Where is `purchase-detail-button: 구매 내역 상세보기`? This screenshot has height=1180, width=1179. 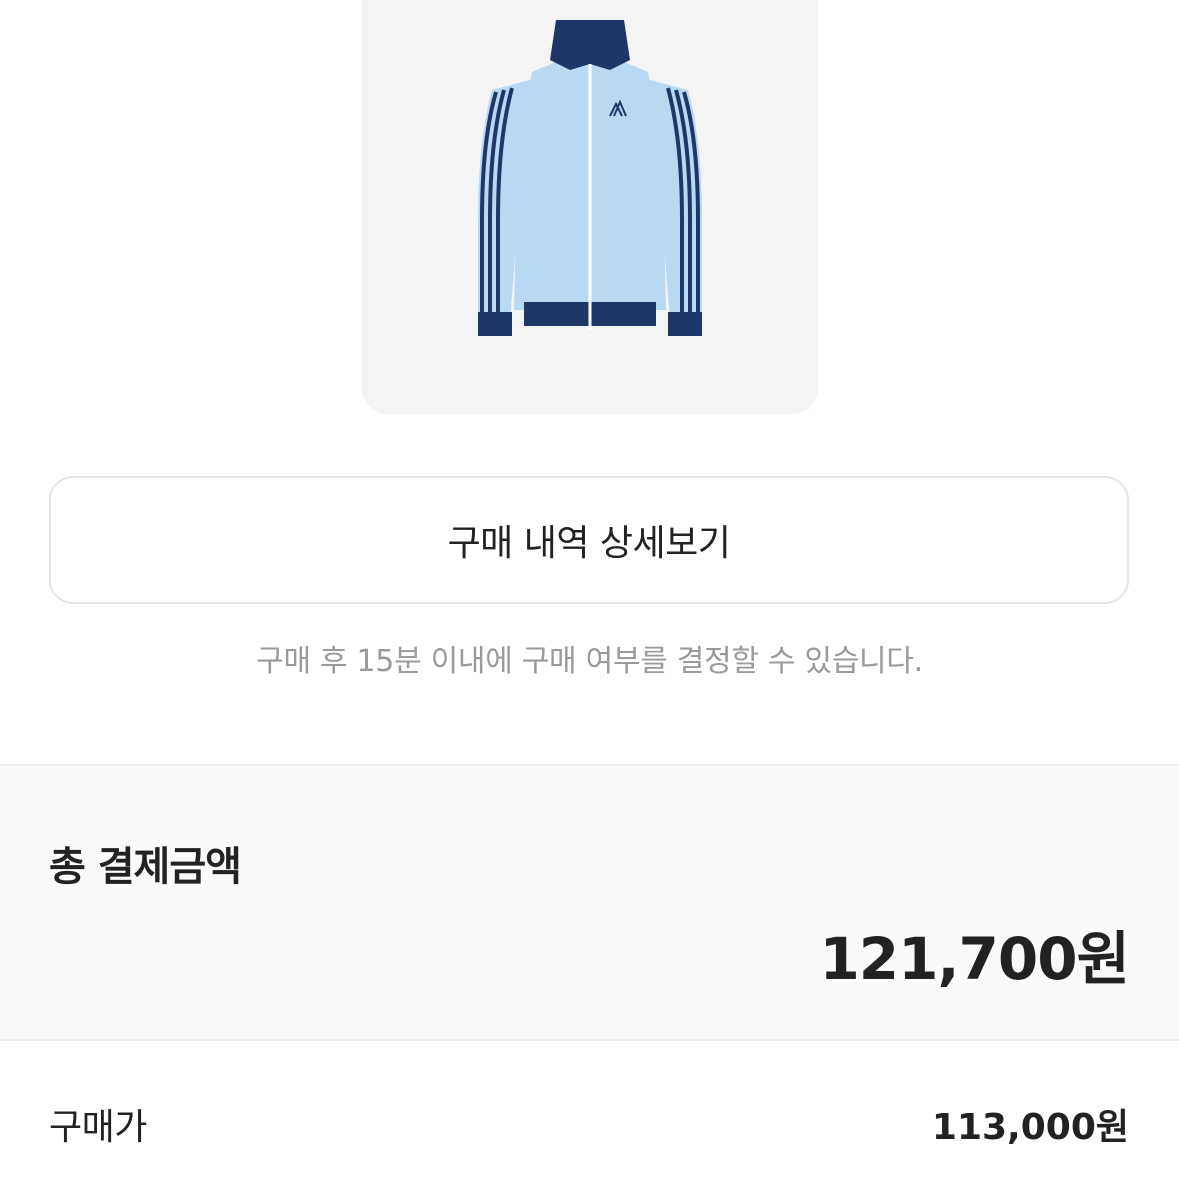
purchase-detail-button: 구매 내역 상세보기 is located at coordinates (589, 540).